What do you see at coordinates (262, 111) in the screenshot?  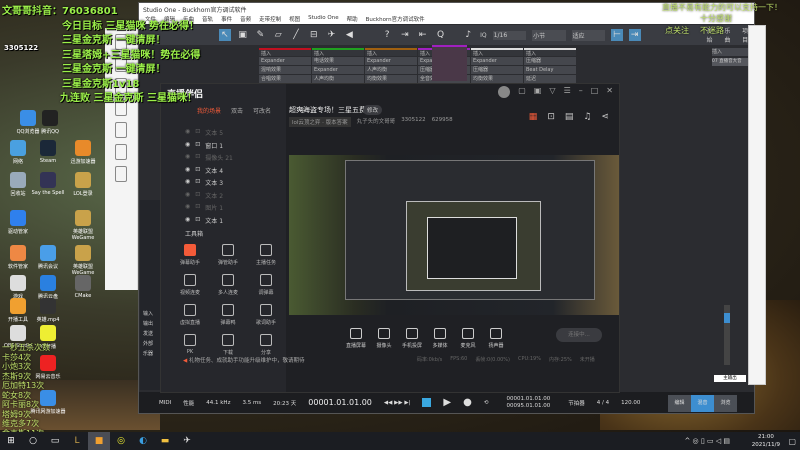 I see `tab-3: 可改名` at bounding box center [262, 111].